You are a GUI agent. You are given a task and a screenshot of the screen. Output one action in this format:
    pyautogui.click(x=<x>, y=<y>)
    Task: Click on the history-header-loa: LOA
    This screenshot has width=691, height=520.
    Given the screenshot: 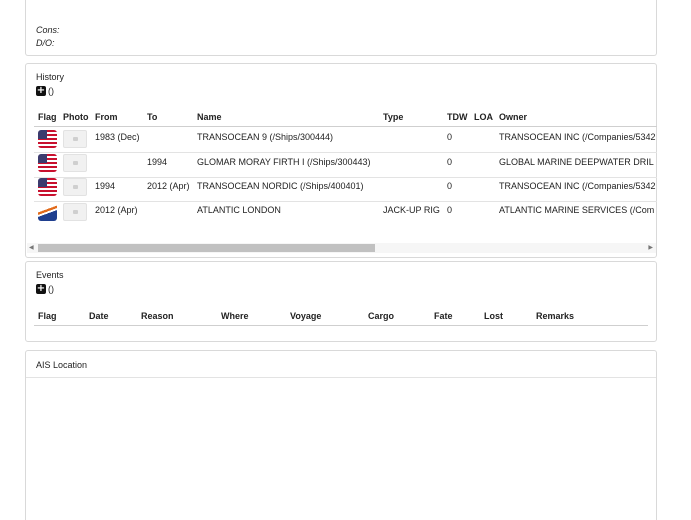 What is the action you would take?
    pyautogui.click(x=483, y=117)
    